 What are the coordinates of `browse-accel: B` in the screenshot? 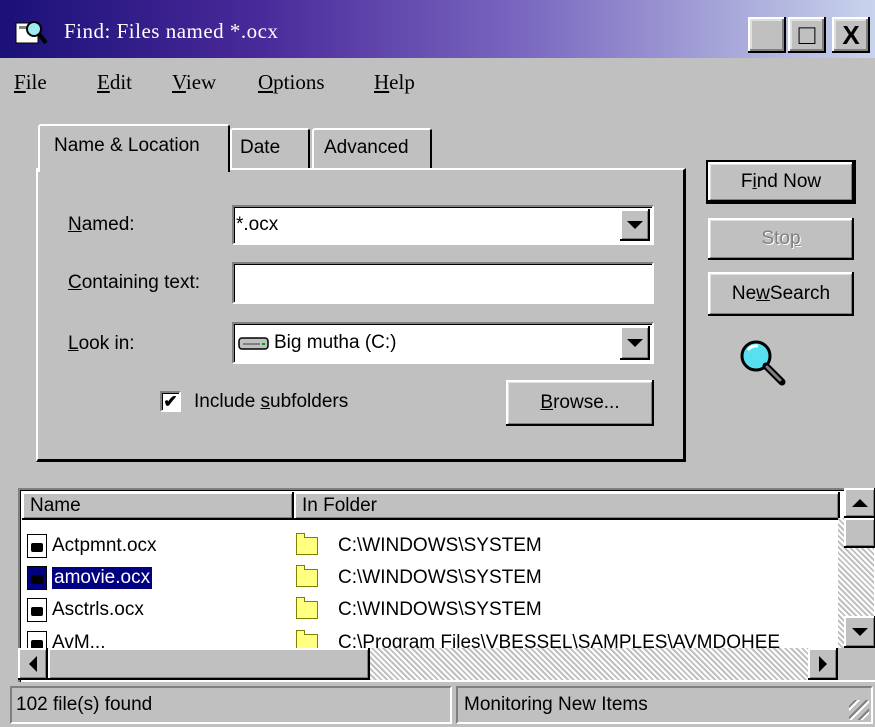 It's located at (547, 402).